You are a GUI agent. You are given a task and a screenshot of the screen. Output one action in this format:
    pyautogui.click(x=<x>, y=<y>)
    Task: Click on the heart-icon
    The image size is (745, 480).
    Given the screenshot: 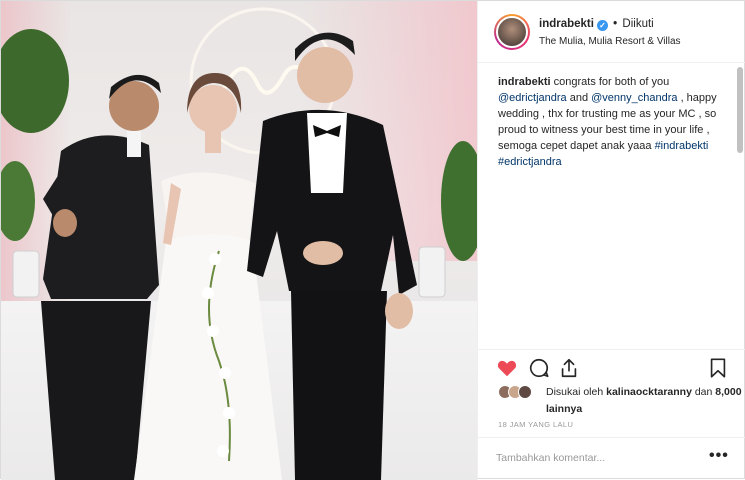 What is the action you would take?
    pyautogui.click(x=507, y=368)
    